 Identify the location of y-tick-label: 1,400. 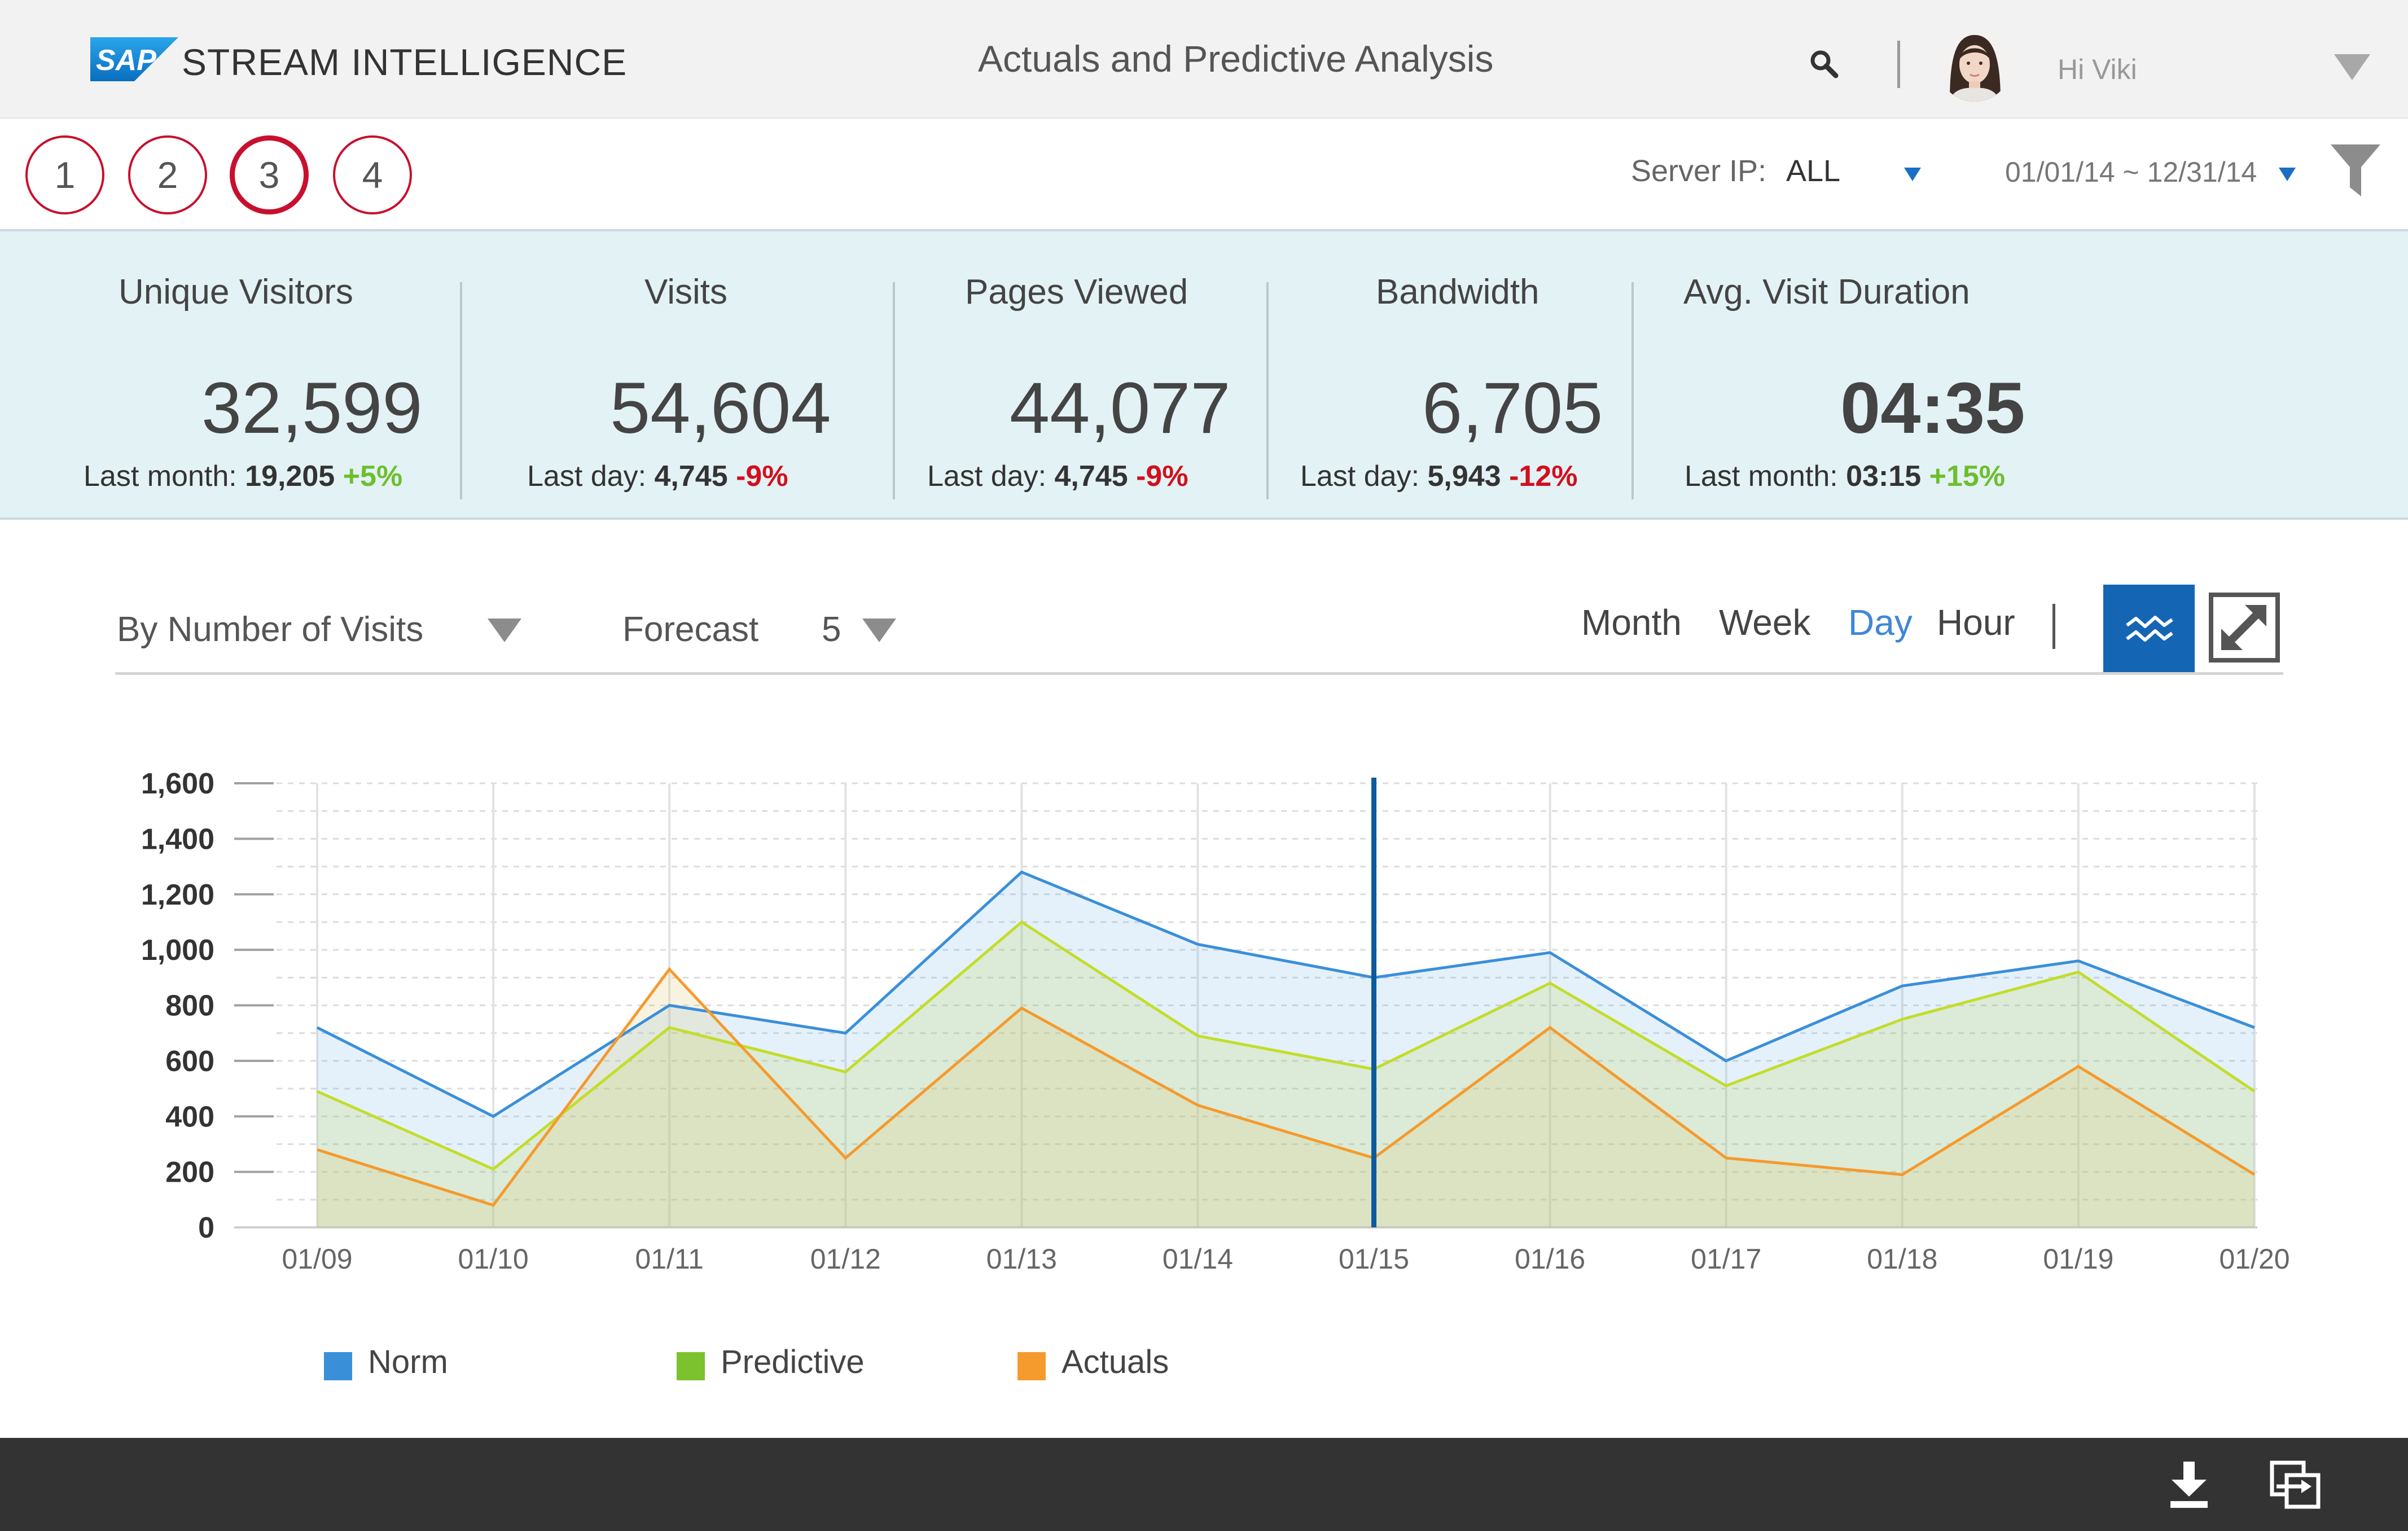
(178, 839).